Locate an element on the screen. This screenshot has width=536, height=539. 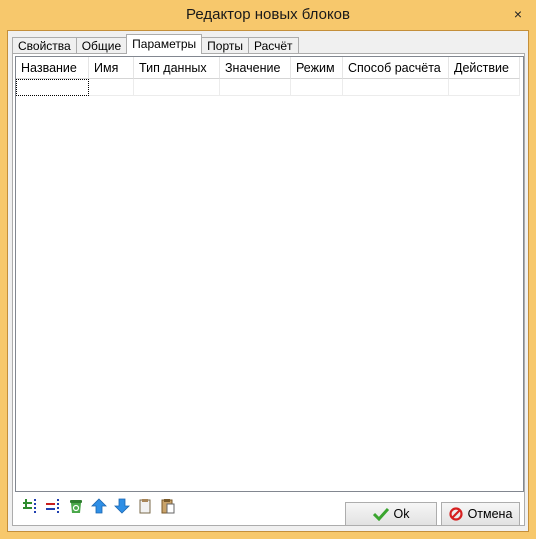
column-header-data-type: Тип данных is located at coordinates (177, 68).